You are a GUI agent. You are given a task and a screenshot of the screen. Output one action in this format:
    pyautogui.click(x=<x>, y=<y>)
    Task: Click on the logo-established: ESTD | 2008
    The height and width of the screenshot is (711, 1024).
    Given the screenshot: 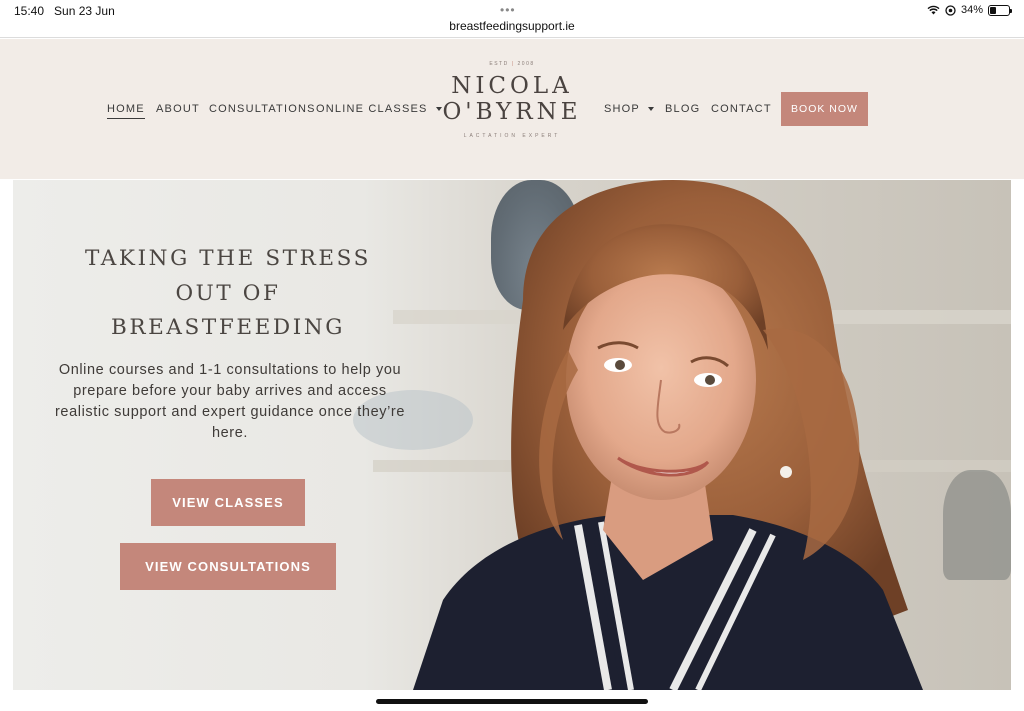 What is the action you would take?
    pyautogui.click(x=512, y=64)
    